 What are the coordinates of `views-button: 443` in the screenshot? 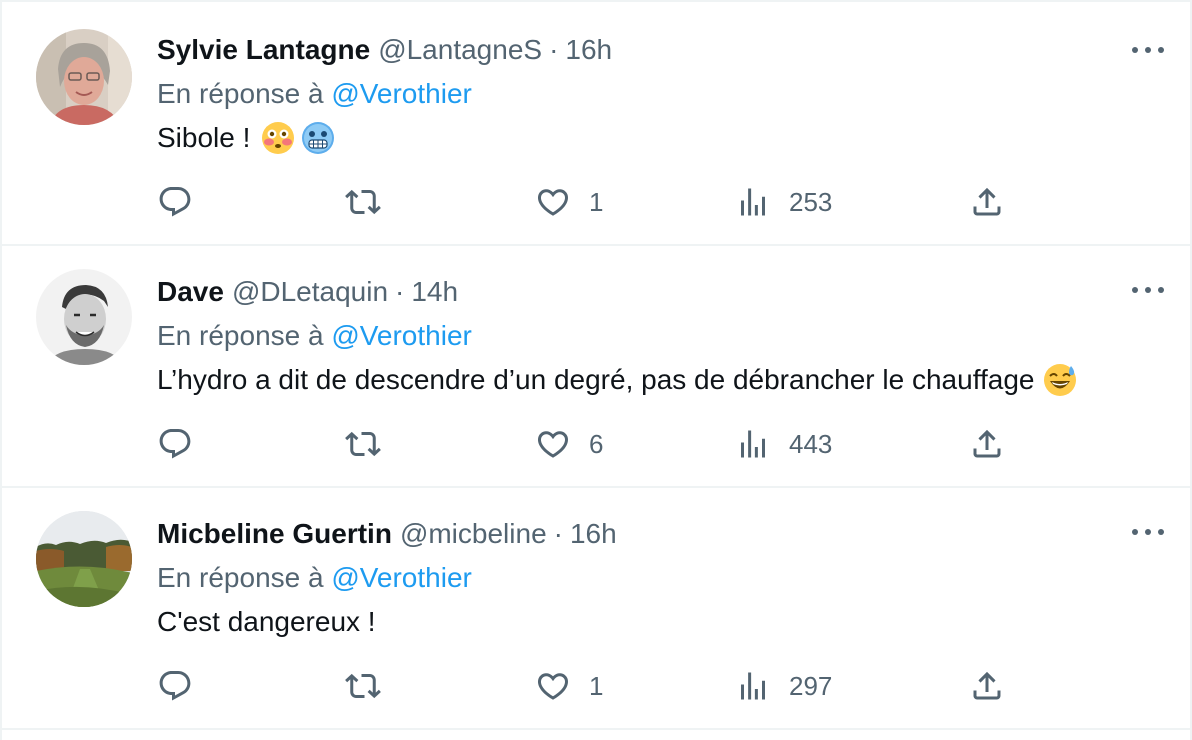 It's located at (783, 444).